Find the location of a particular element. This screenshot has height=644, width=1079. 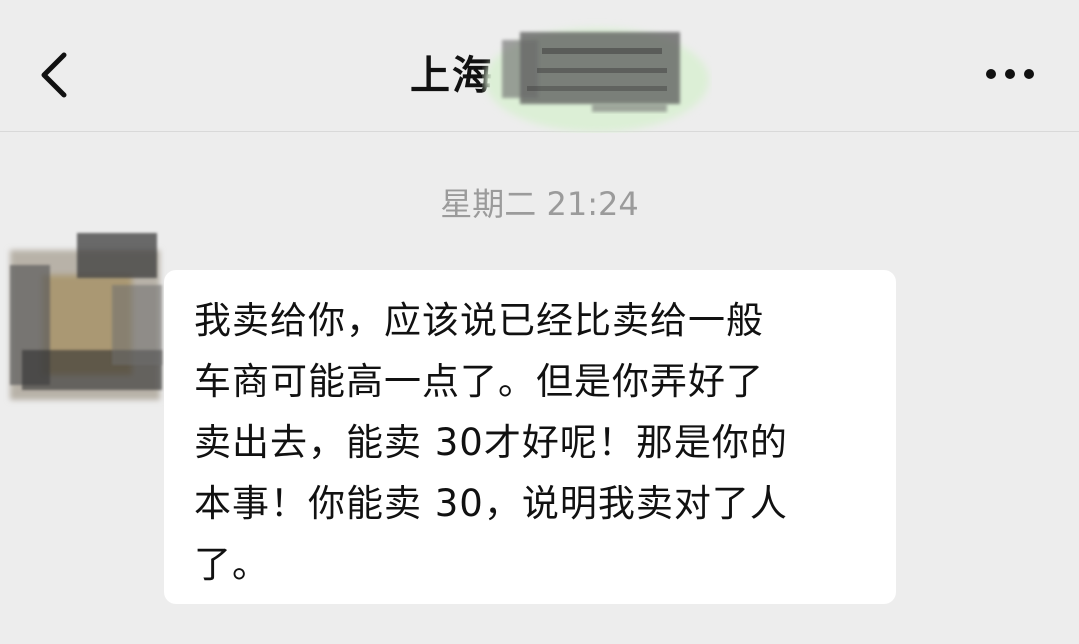

chevron-left-icon is located at coordinates (54, 75).